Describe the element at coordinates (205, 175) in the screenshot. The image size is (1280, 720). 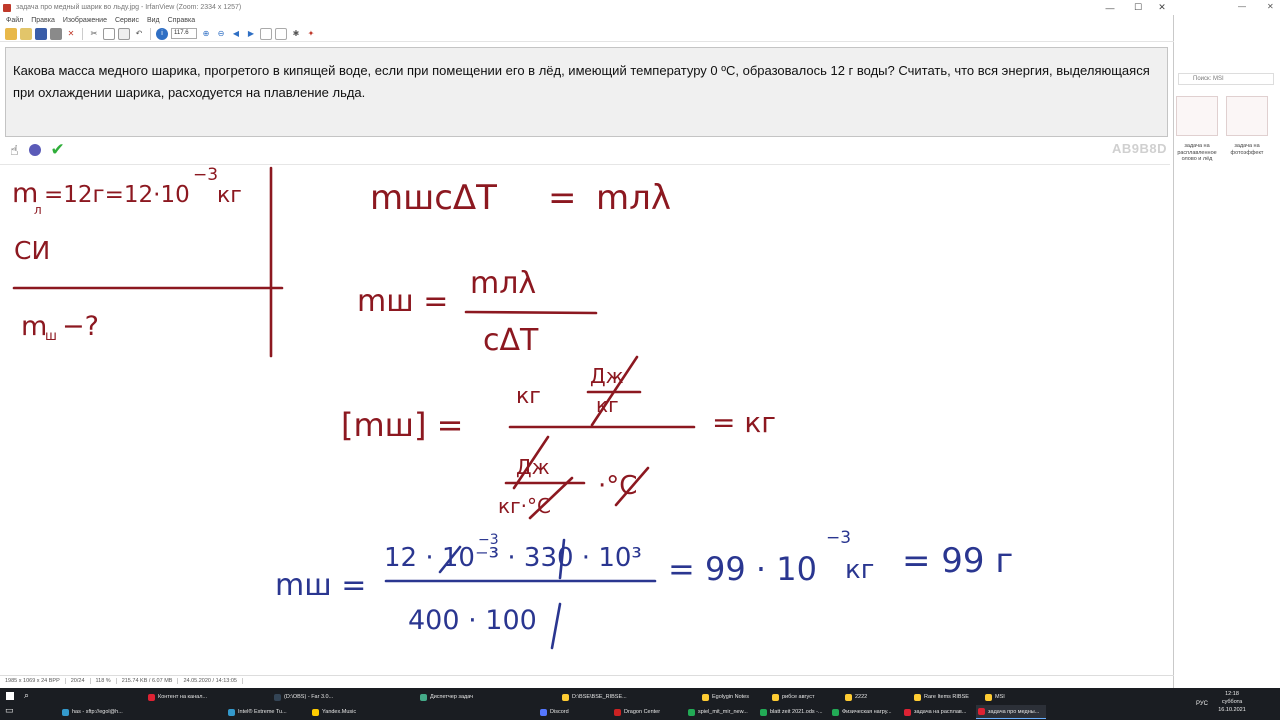
I see `given-mass-exponent: −3` at that location.